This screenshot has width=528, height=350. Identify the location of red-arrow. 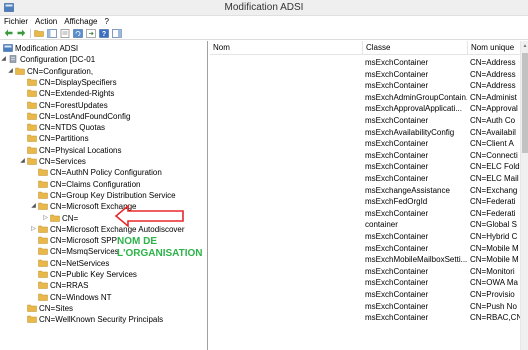
(149, 216).